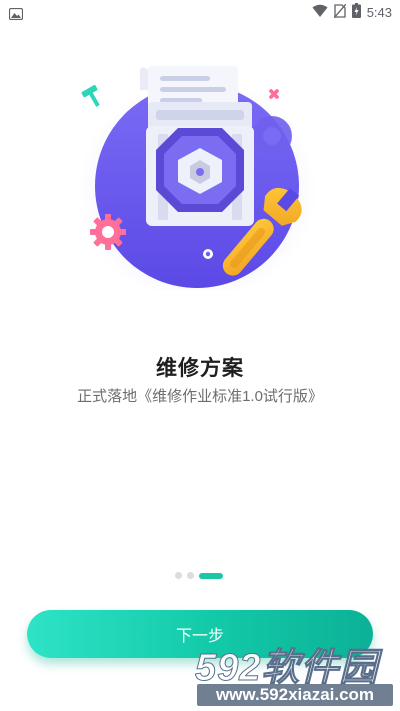  Describe the element at coordinates (211, 575) in the screenshot. I see `page-dot-3-active` at that location.